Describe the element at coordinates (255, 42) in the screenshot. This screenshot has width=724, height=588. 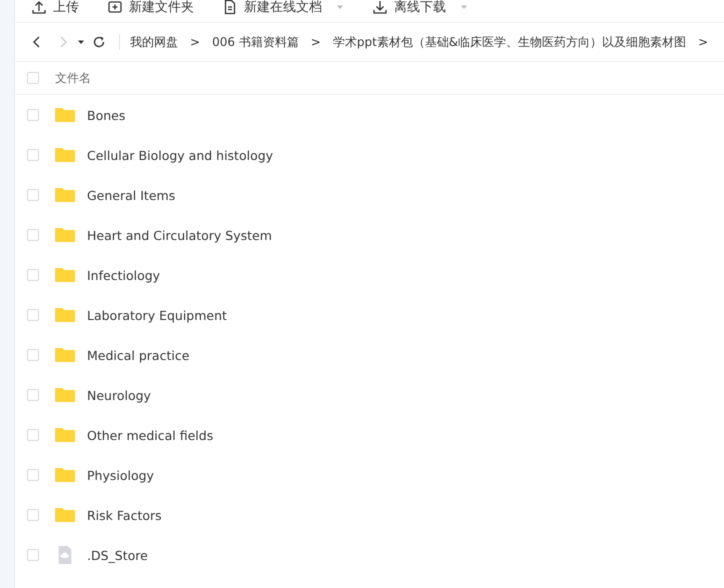
I see `breadcrumb-link: 006 书籍资料篇` at that location.